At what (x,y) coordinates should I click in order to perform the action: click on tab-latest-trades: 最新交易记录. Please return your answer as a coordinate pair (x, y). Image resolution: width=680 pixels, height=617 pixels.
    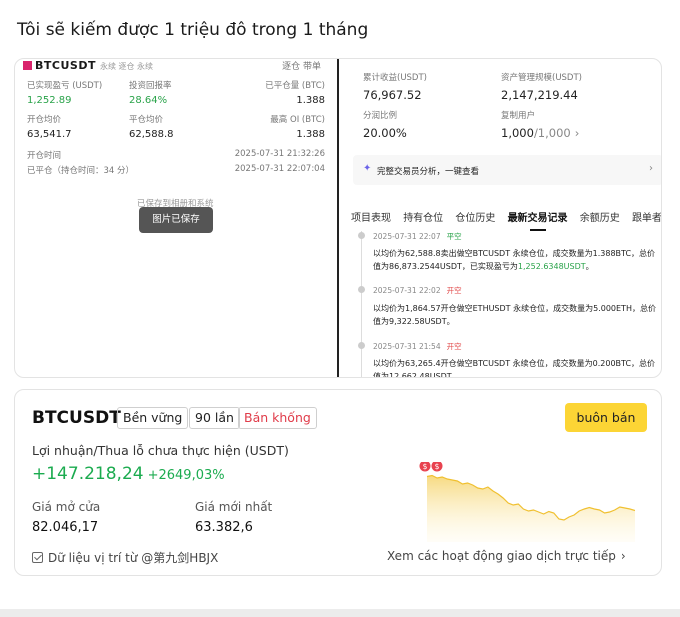
    Looking at the image, I should click on (538, 218).